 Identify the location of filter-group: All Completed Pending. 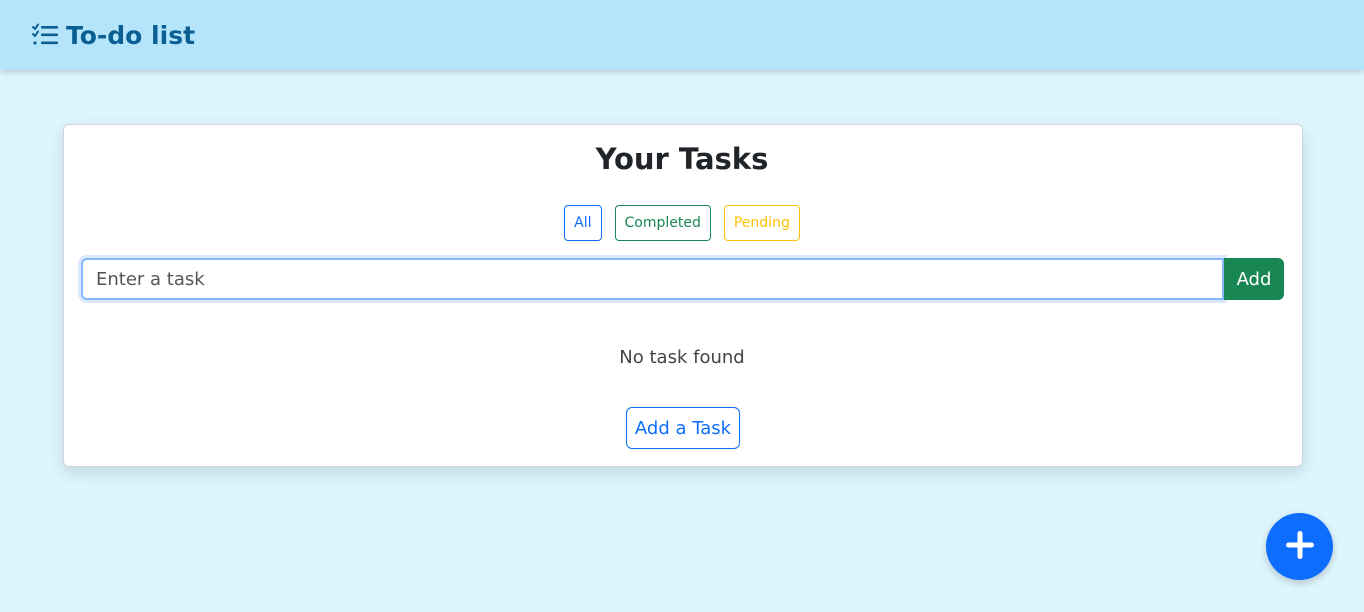
(682, 223).